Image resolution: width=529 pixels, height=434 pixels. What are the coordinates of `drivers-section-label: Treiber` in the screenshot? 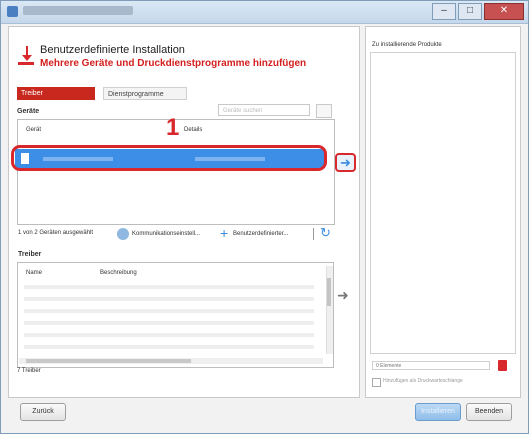 It's located at (30, 254).